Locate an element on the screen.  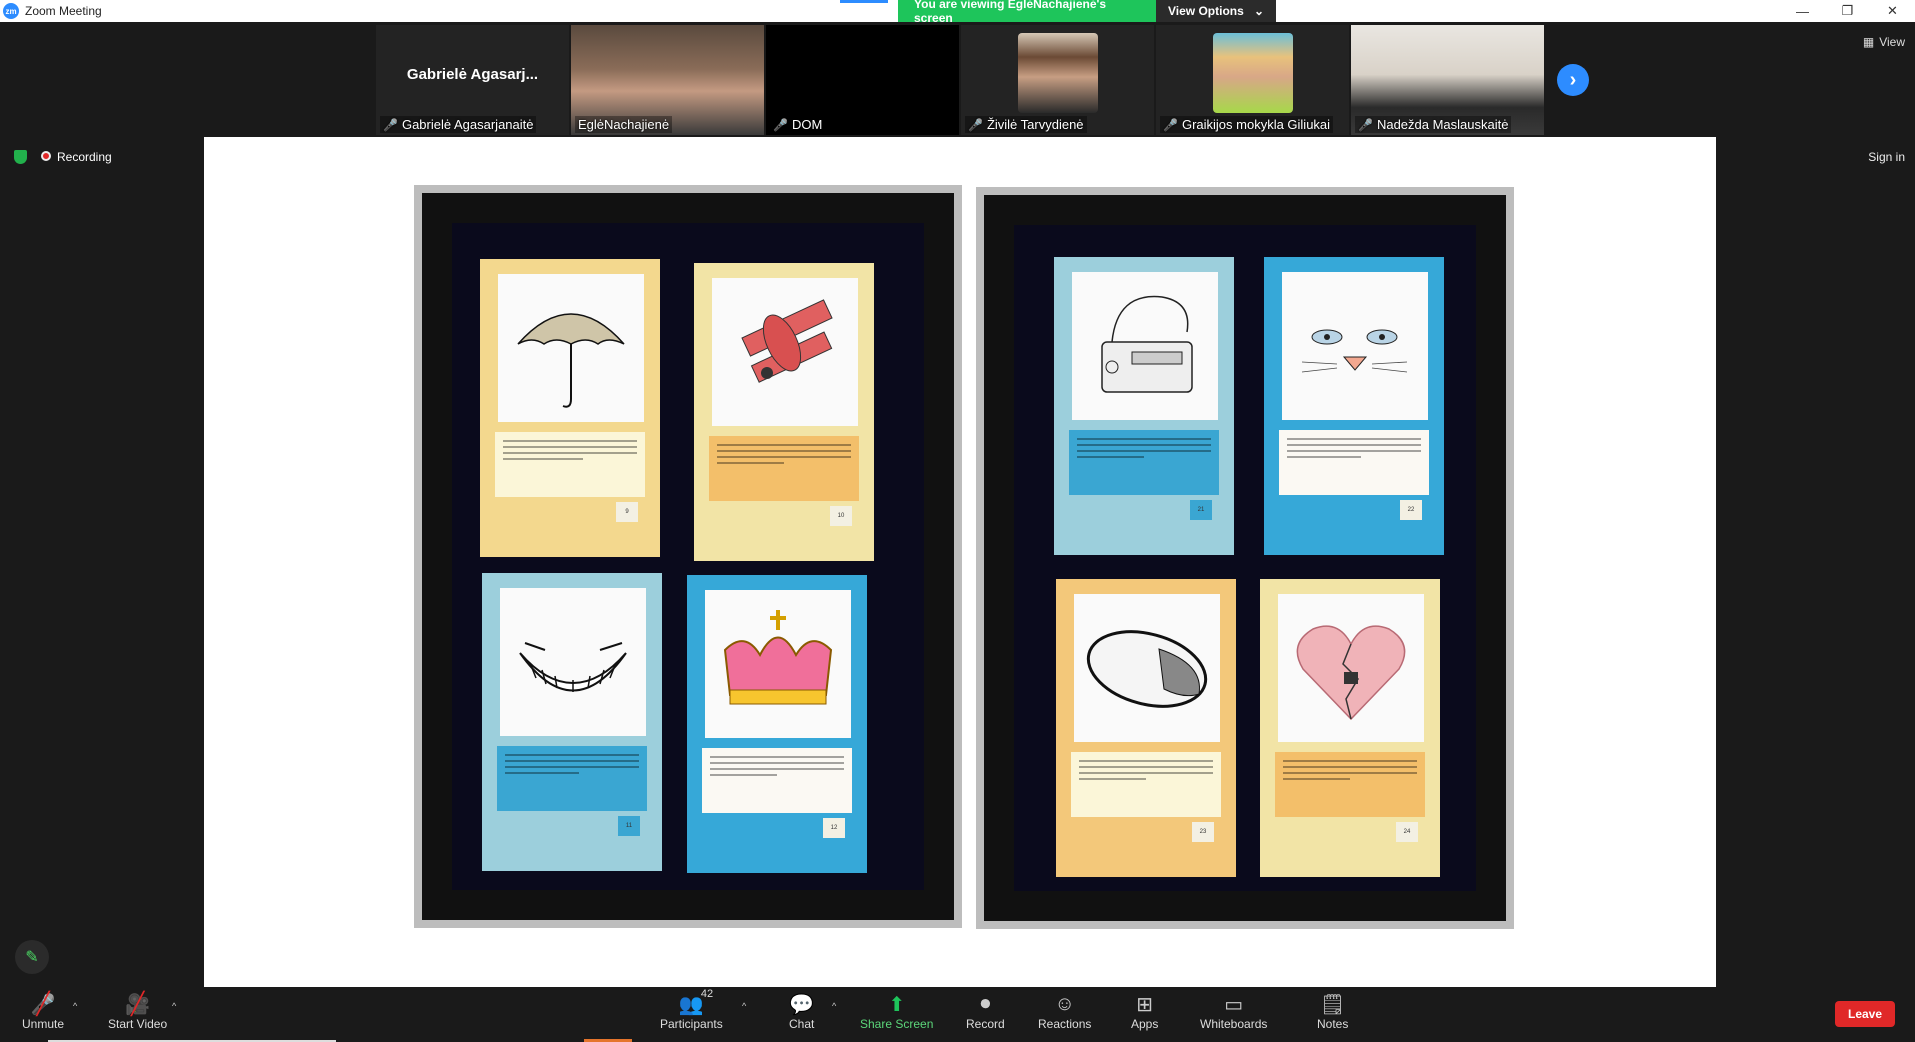
participant-tile: 🎤 Graikijos mokykla Giliukai is located at coordinates (1252, 80).